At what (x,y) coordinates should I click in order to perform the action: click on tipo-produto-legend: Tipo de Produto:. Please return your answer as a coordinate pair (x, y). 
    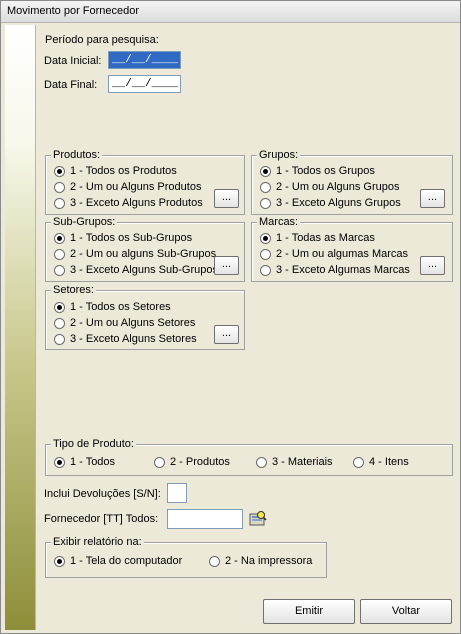
    Looking at the image, I should click on (93, 444).